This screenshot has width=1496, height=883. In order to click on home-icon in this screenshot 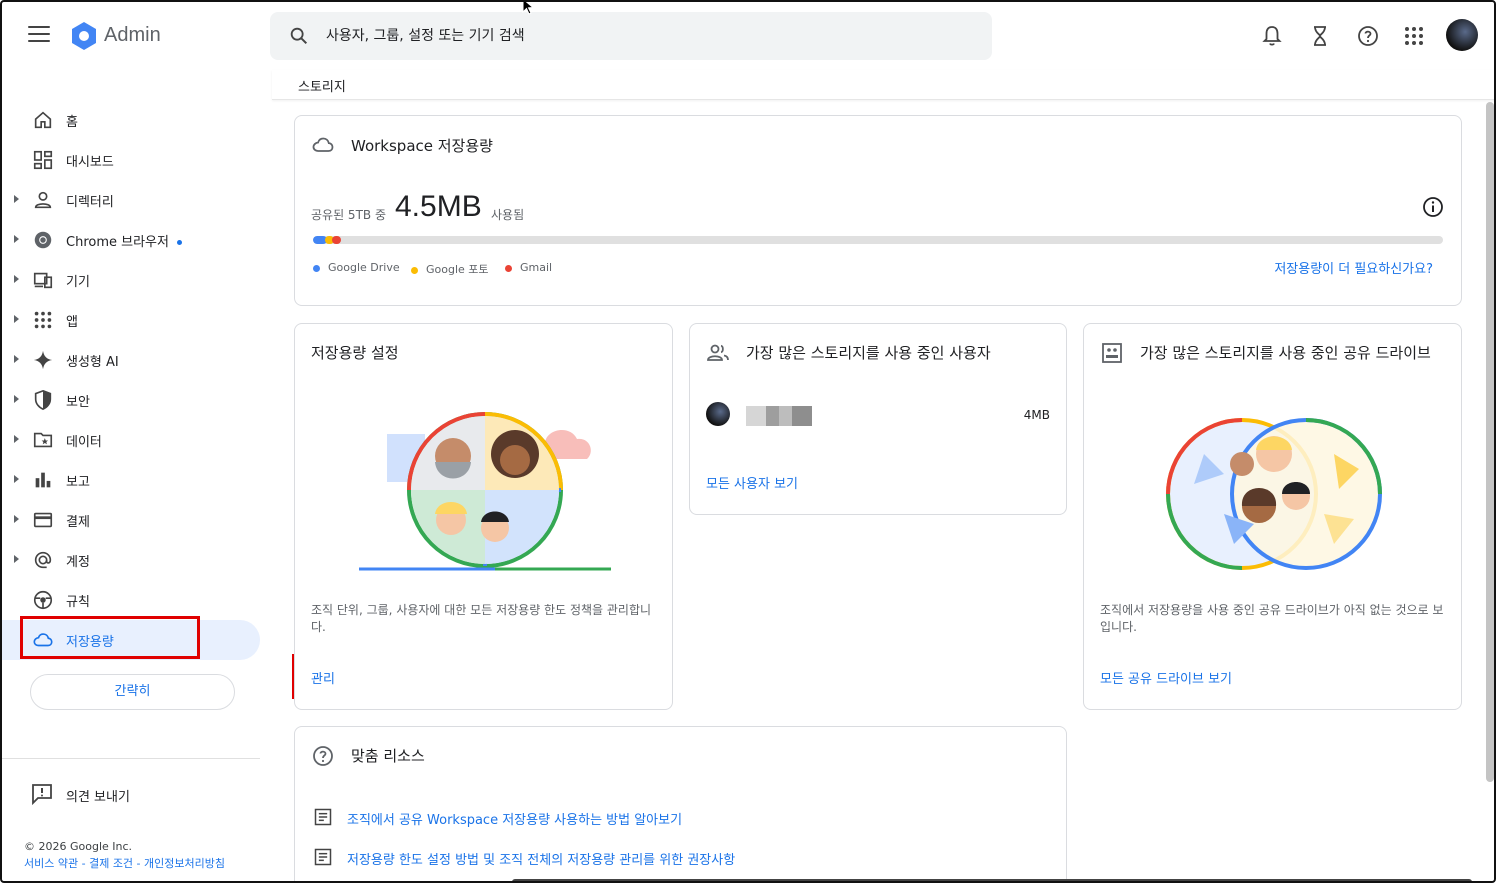, I will do `click(43, 120)`.